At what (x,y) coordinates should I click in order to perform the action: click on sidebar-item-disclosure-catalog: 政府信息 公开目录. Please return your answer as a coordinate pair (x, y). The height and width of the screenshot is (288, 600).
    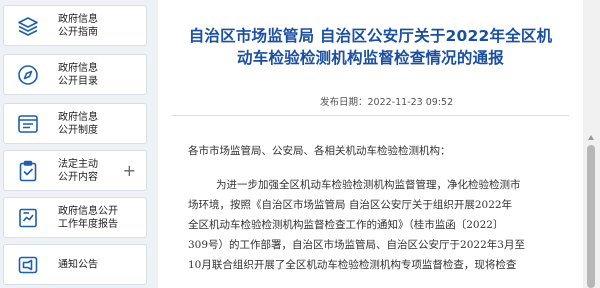
    Looking at the image, I should click on (75, 74).